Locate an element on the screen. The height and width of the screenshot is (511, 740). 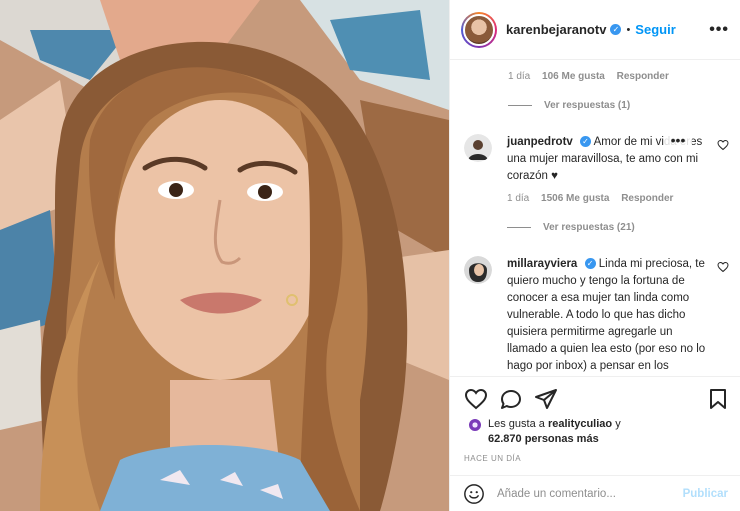
likes-prefix: Les gusta a is located at coordinates (516, 424).